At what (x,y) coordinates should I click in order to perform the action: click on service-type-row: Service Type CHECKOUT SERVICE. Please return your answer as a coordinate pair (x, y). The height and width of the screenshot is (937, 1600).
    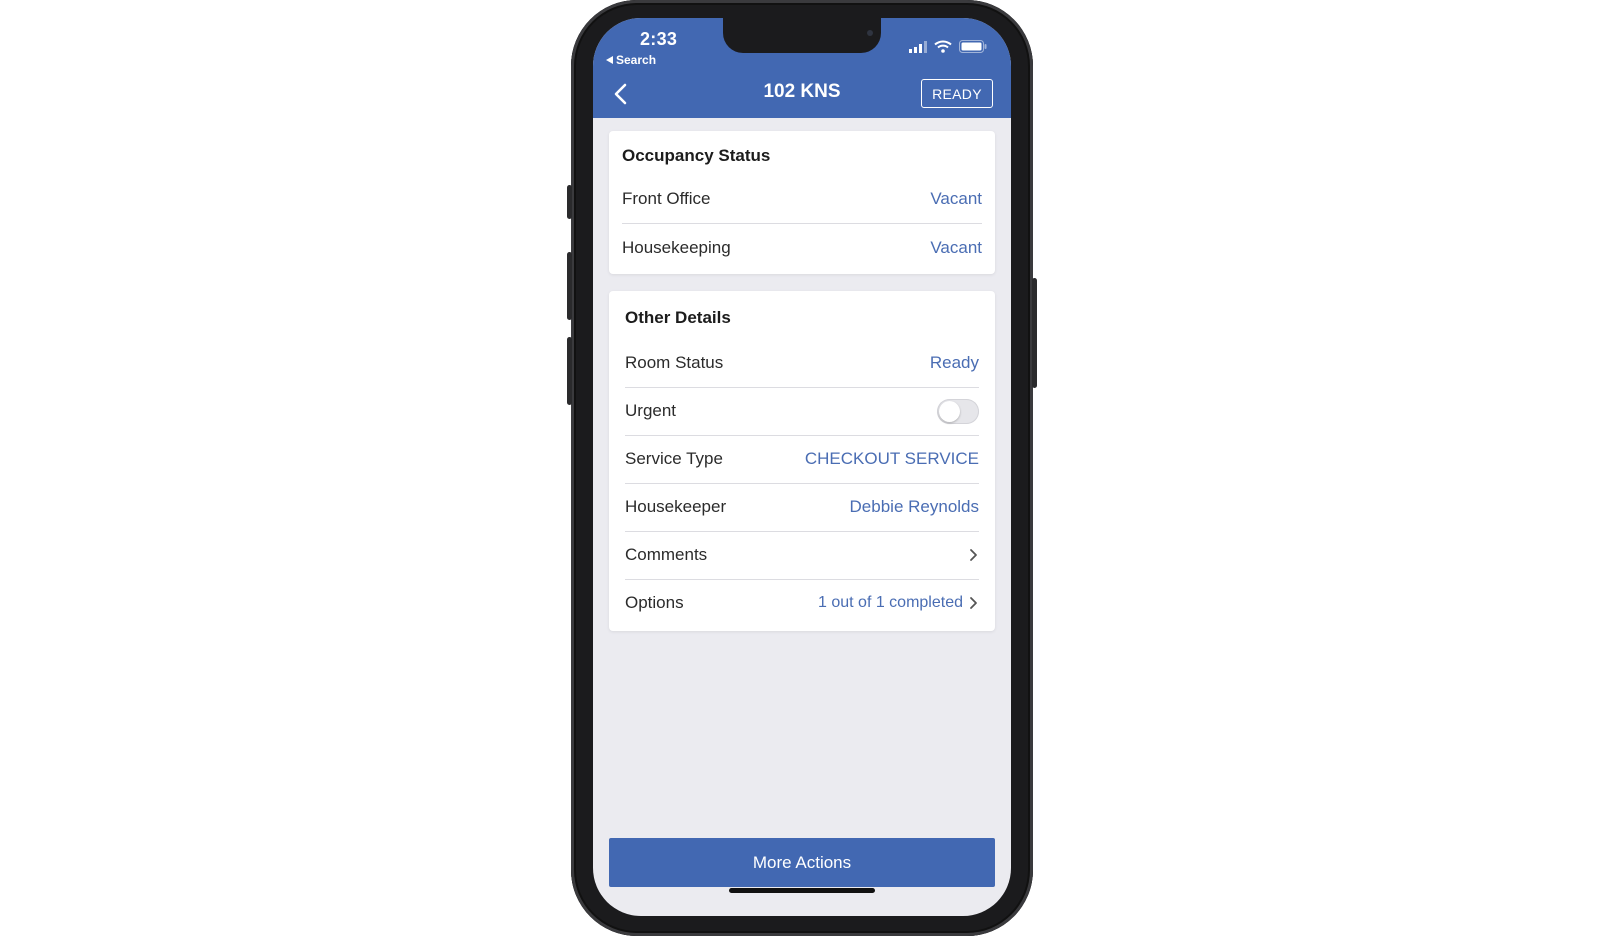
    Looking at the image, I should click on (802, 459).